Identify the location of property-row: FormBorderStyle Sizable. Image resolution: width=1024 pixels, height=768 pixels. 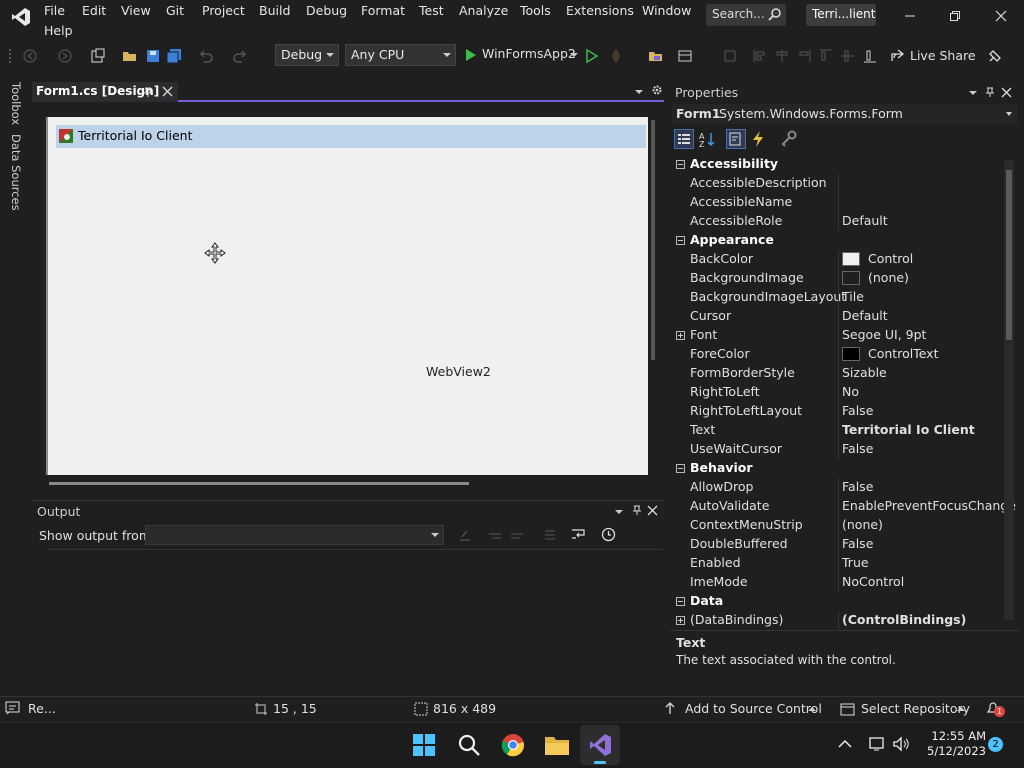
(836, 373).